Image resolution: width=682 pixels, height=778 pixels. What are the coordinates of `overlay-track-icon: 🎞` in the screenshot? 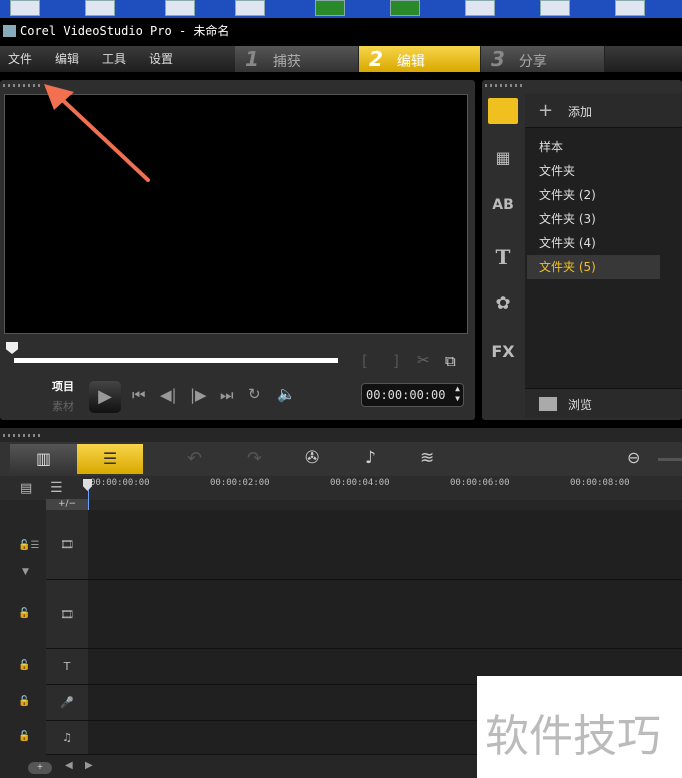 It's located at (67, 614).